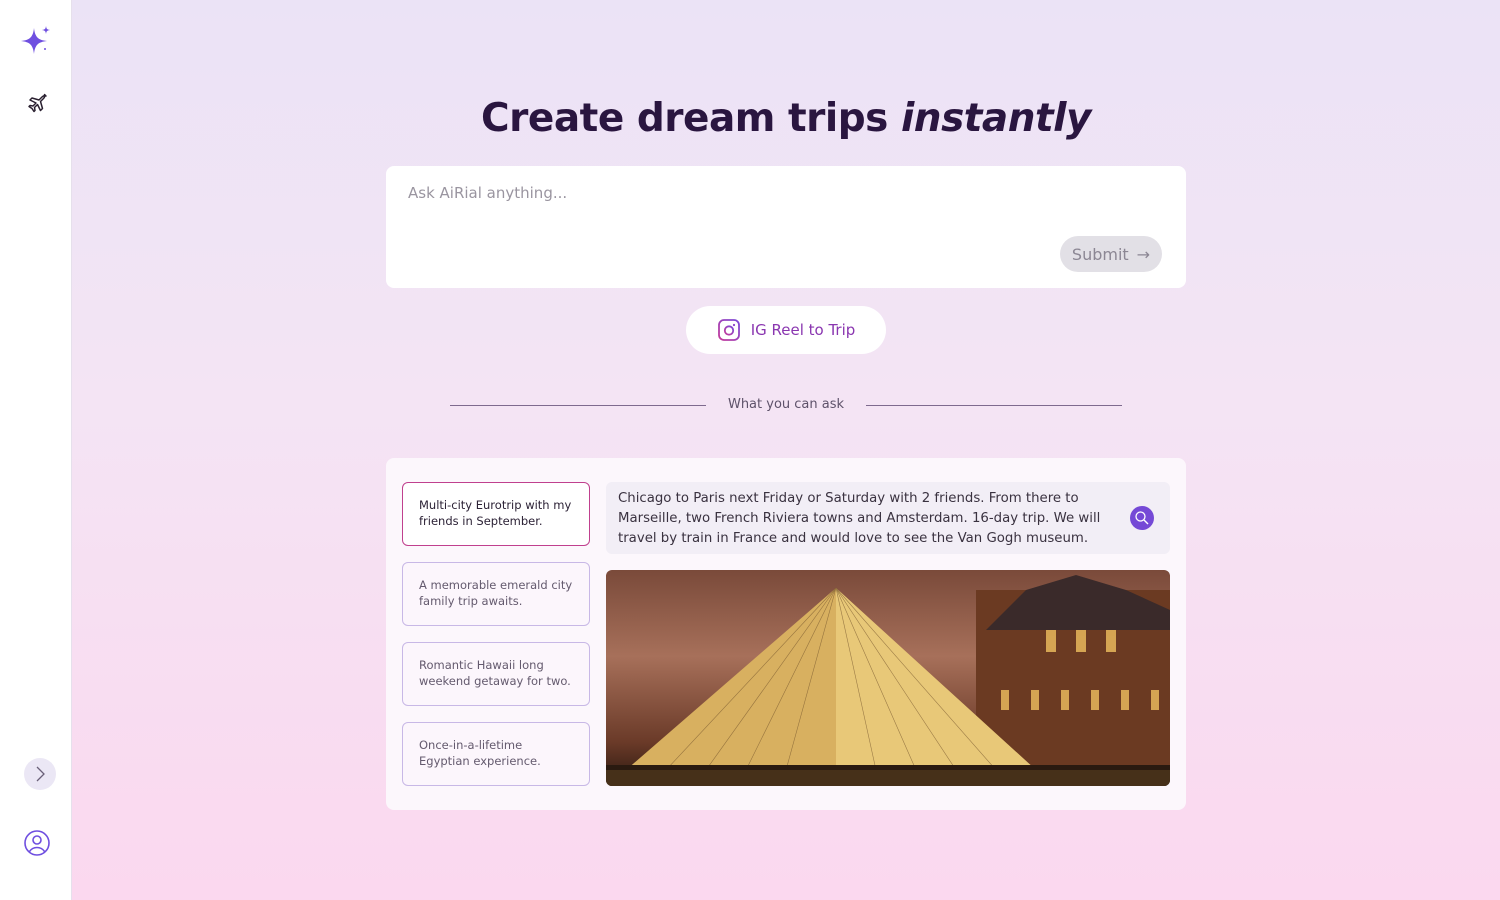 This screenshot has width=1500, height=900. Describe the element at coordinates (786, 404) in the screenshot. I see `section-label: What you can ask` at that location.